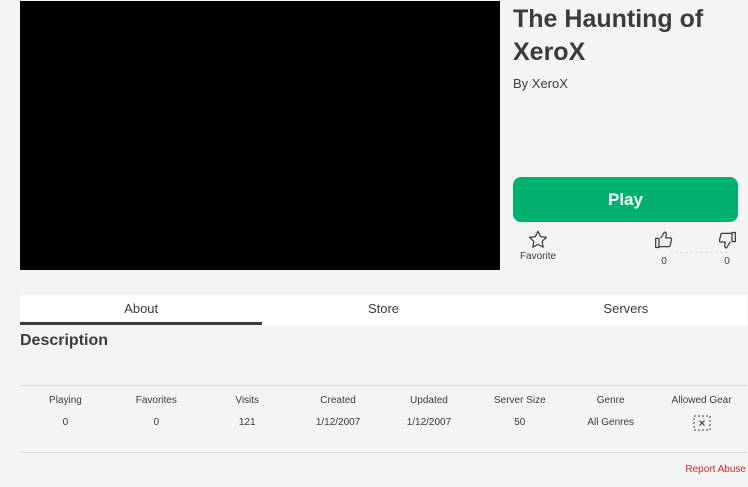  Describe the element at coordinates (519, 400) in the screenshot. I see `stat-label: Server Size` at that location.